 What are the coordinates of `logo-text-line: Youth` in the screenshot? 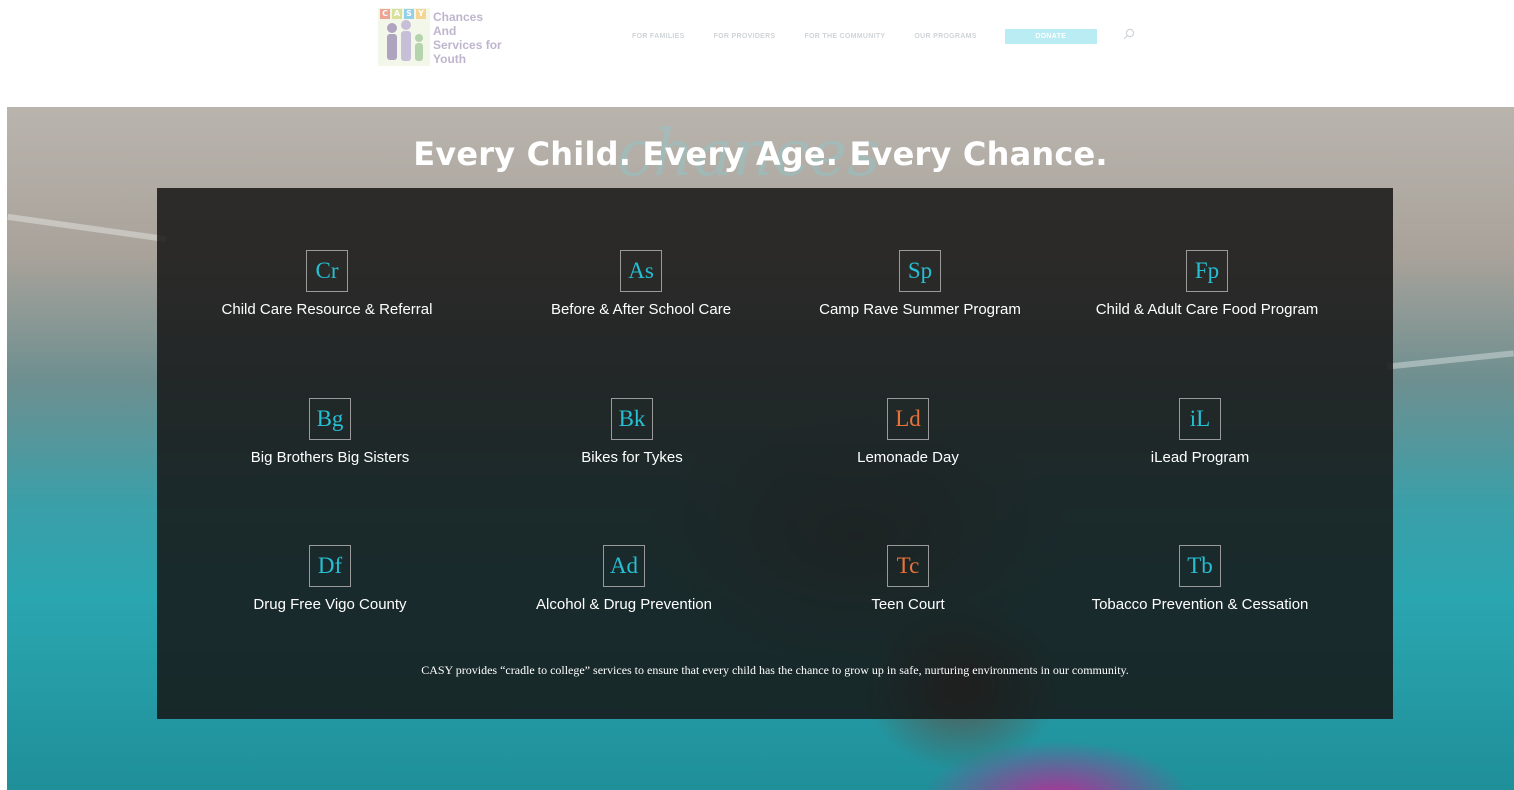 It's located at (450, 59).